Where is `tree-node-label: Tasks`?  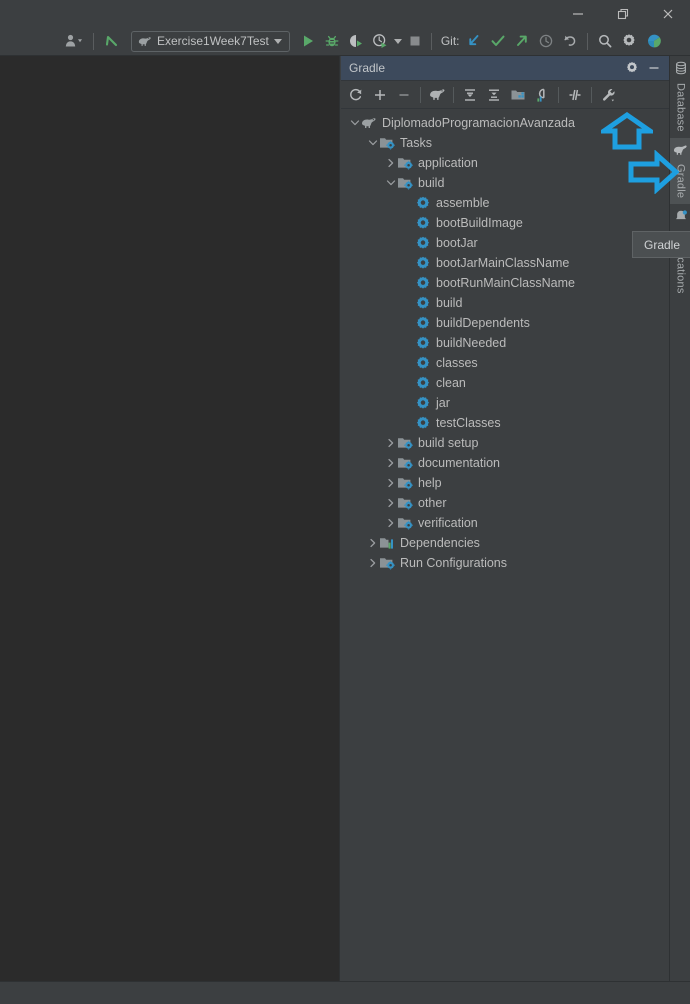 tree-node-label: Tasks is located at coordinates (416, 143).